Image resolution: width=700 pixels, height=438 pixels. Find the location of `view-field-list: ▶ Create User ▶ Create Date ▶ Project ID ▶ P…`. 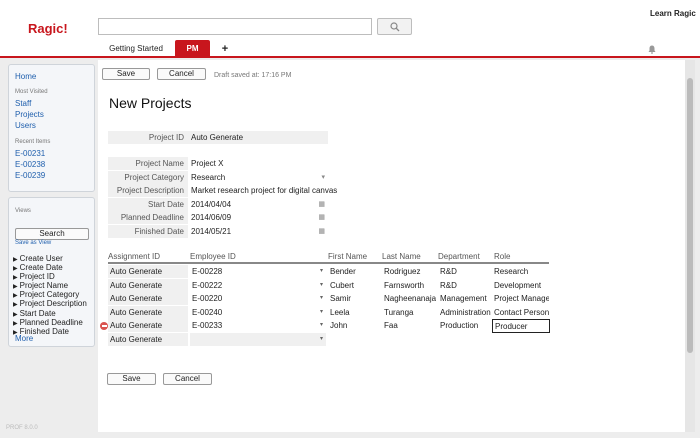

view-field-list: ▶ Create User ▶ Create Date ▶ Project ID ▶ P… is located at coordinates (50, 295).